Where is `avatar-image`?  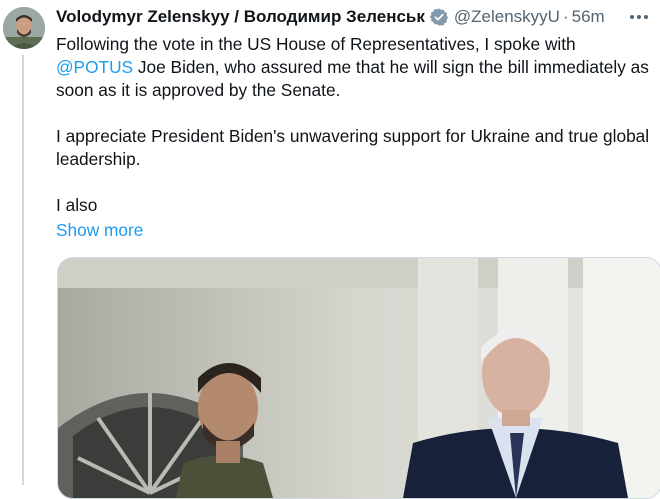
avatar-image is located at coordinates (24, 28).